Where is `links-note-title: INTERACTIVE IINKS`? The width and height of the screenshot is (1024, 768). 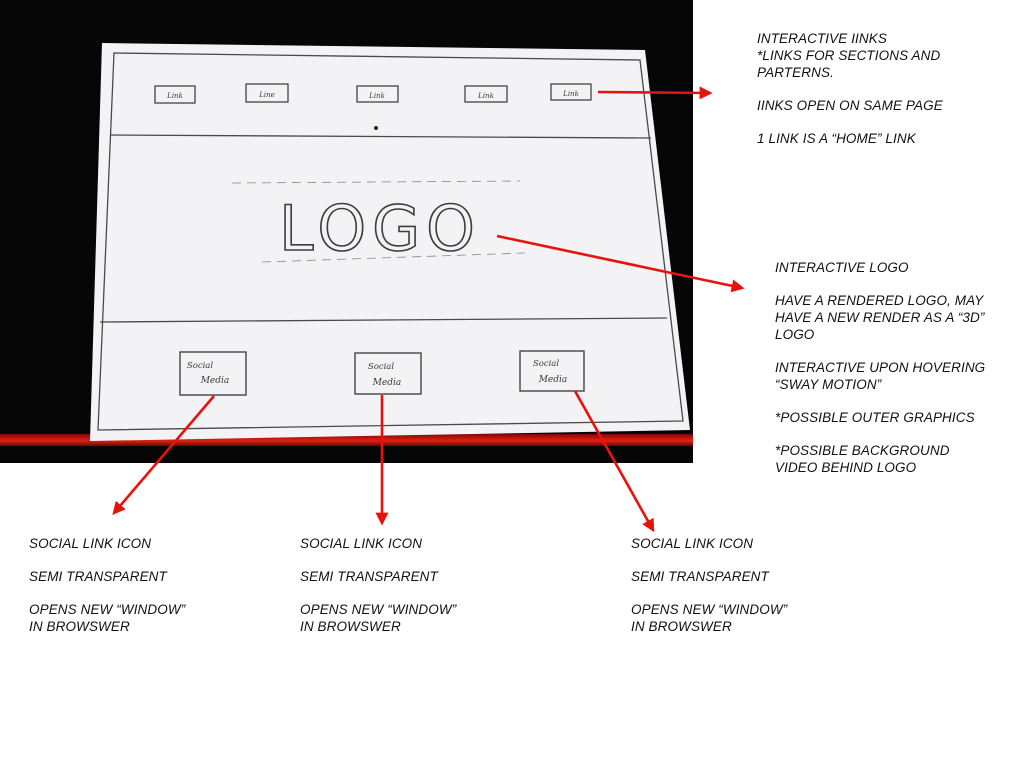 links-note-title: INTERACTIVE IINKS is located at coordinates (822, 38).